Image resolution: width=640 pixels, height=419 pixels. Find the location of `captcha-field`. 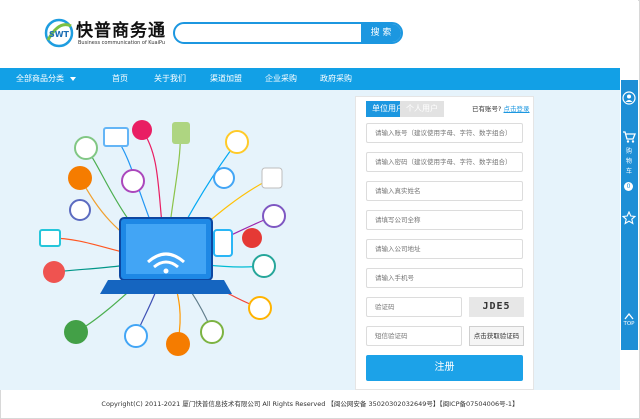

captcha-field is located at coordinates (414, 307).